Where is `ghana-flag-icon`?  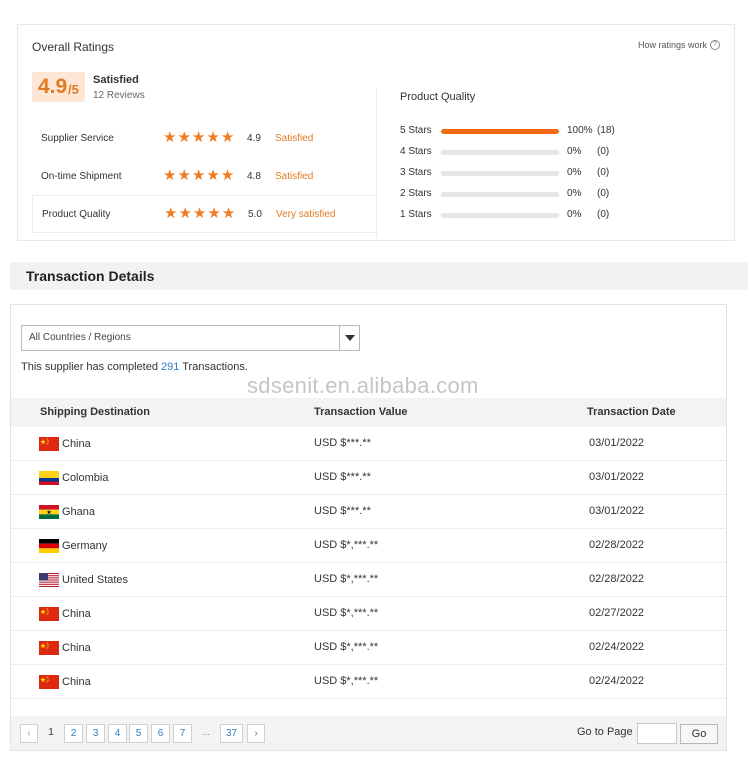 ghana-flag-icon is located at coordinates (49, 512).